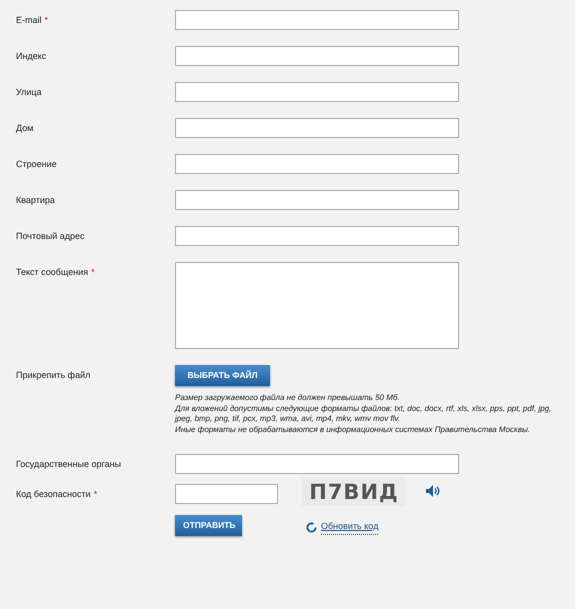 This screenshot has height=609, width=575. What do you see at coordinates (349, 527) in the screenshot?
I see `refresh-code-link: Обновить код` at bounding box center [349, 527].